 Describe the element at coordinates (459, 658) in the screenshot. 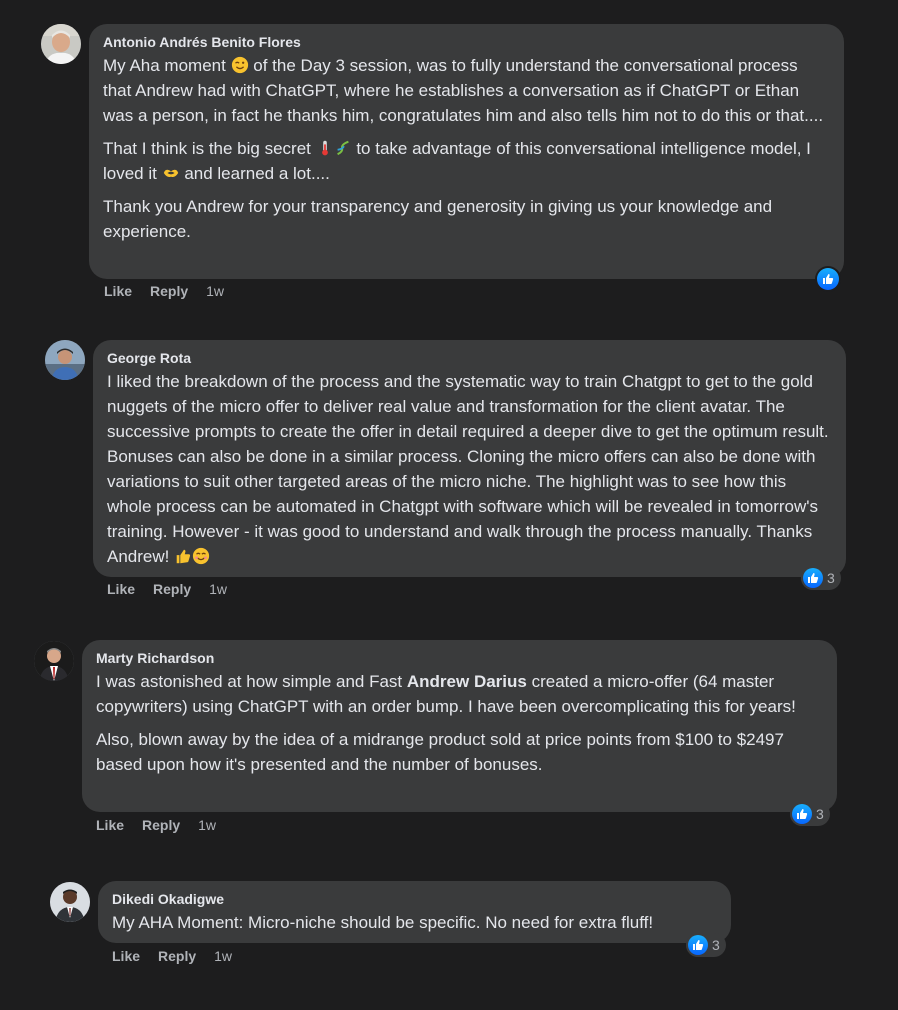

I see `comment-author: Marty Richardson` at that location.